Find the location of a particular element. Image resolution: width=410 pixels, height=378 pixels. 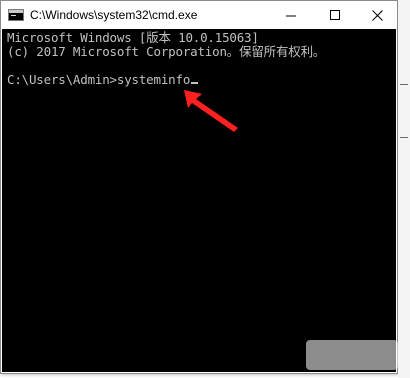

maximize-button is located at coordinates (335, 15).